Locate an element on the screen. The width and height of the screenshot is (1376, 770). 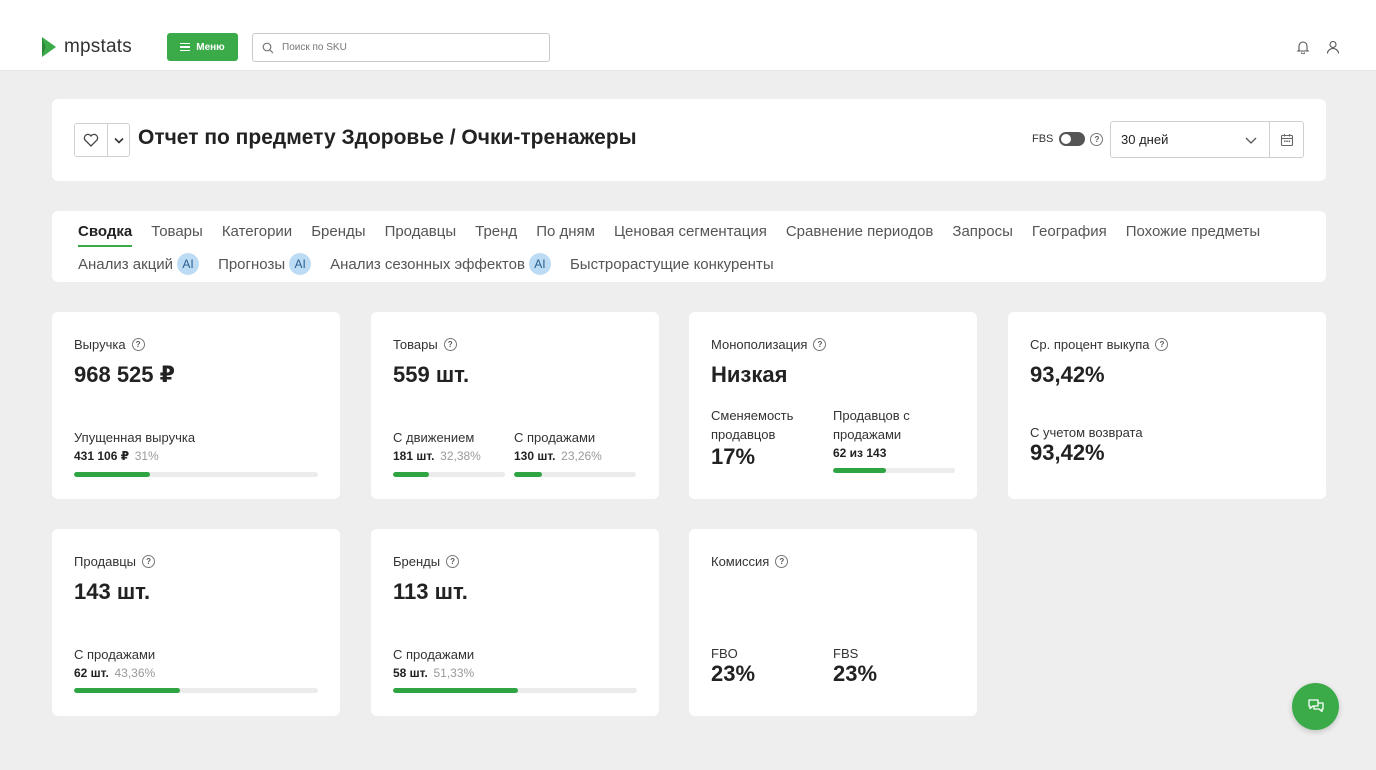
tab-sellers: Продавцы is located at coordinates (421, 231).